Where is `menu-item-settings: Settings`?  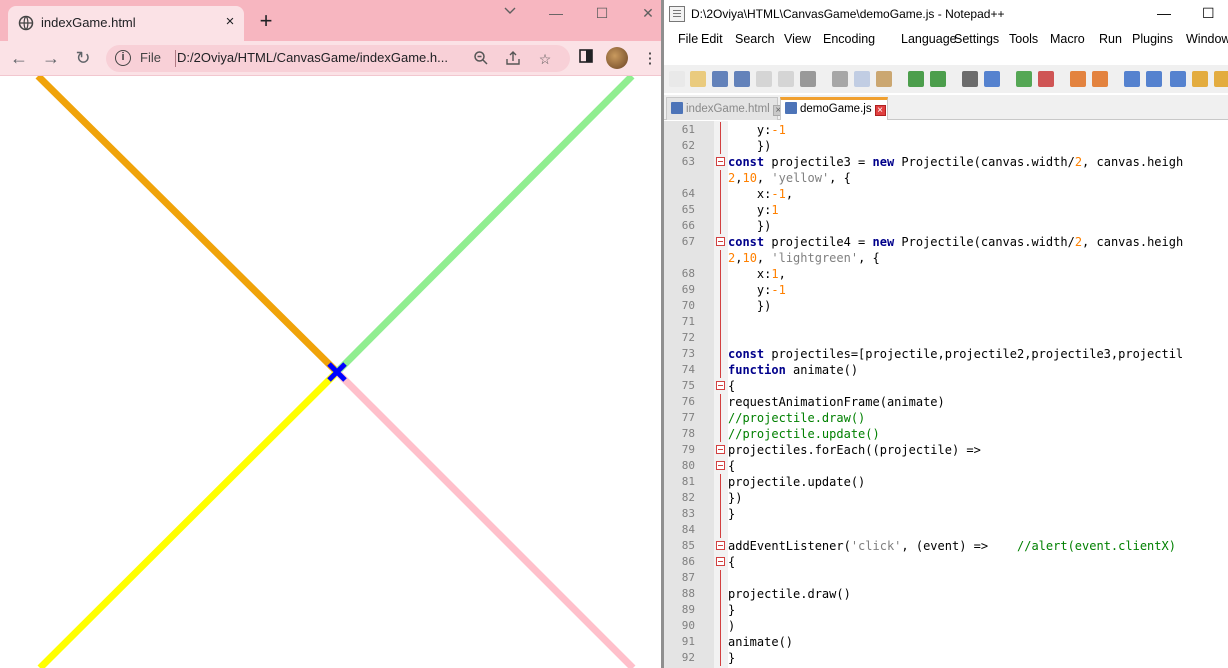 menu-item-settings: Settings is located at coordinates (976, 39).